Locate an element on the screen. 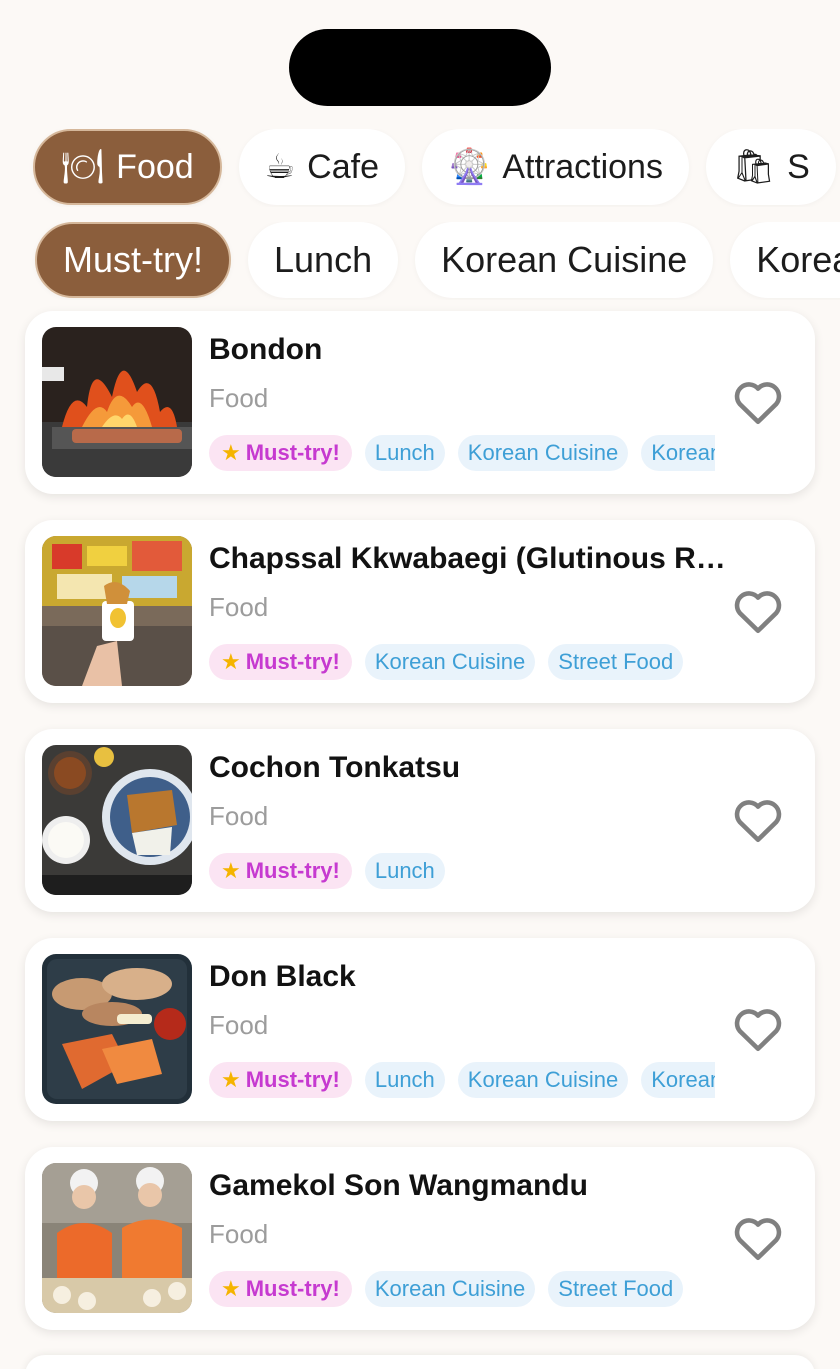 This screenshot has width=840, height=1369. category-label: Attractions is located at coordinates (582, 166).